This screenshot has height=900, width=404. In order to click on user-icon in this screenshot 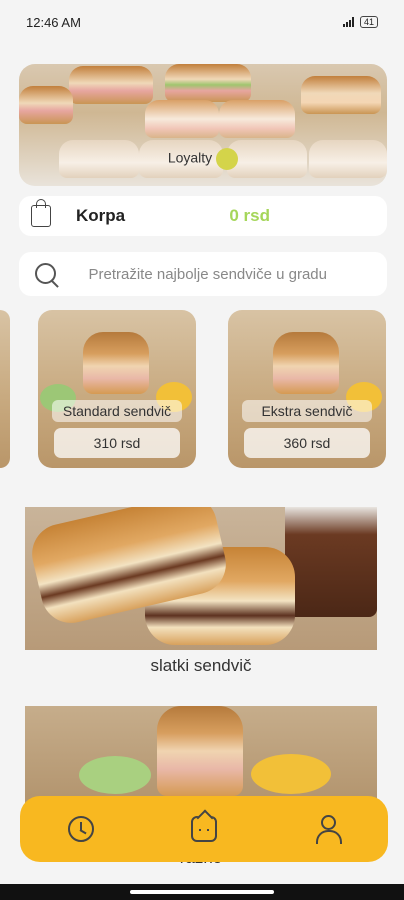, I will do `click(328, 829)`.